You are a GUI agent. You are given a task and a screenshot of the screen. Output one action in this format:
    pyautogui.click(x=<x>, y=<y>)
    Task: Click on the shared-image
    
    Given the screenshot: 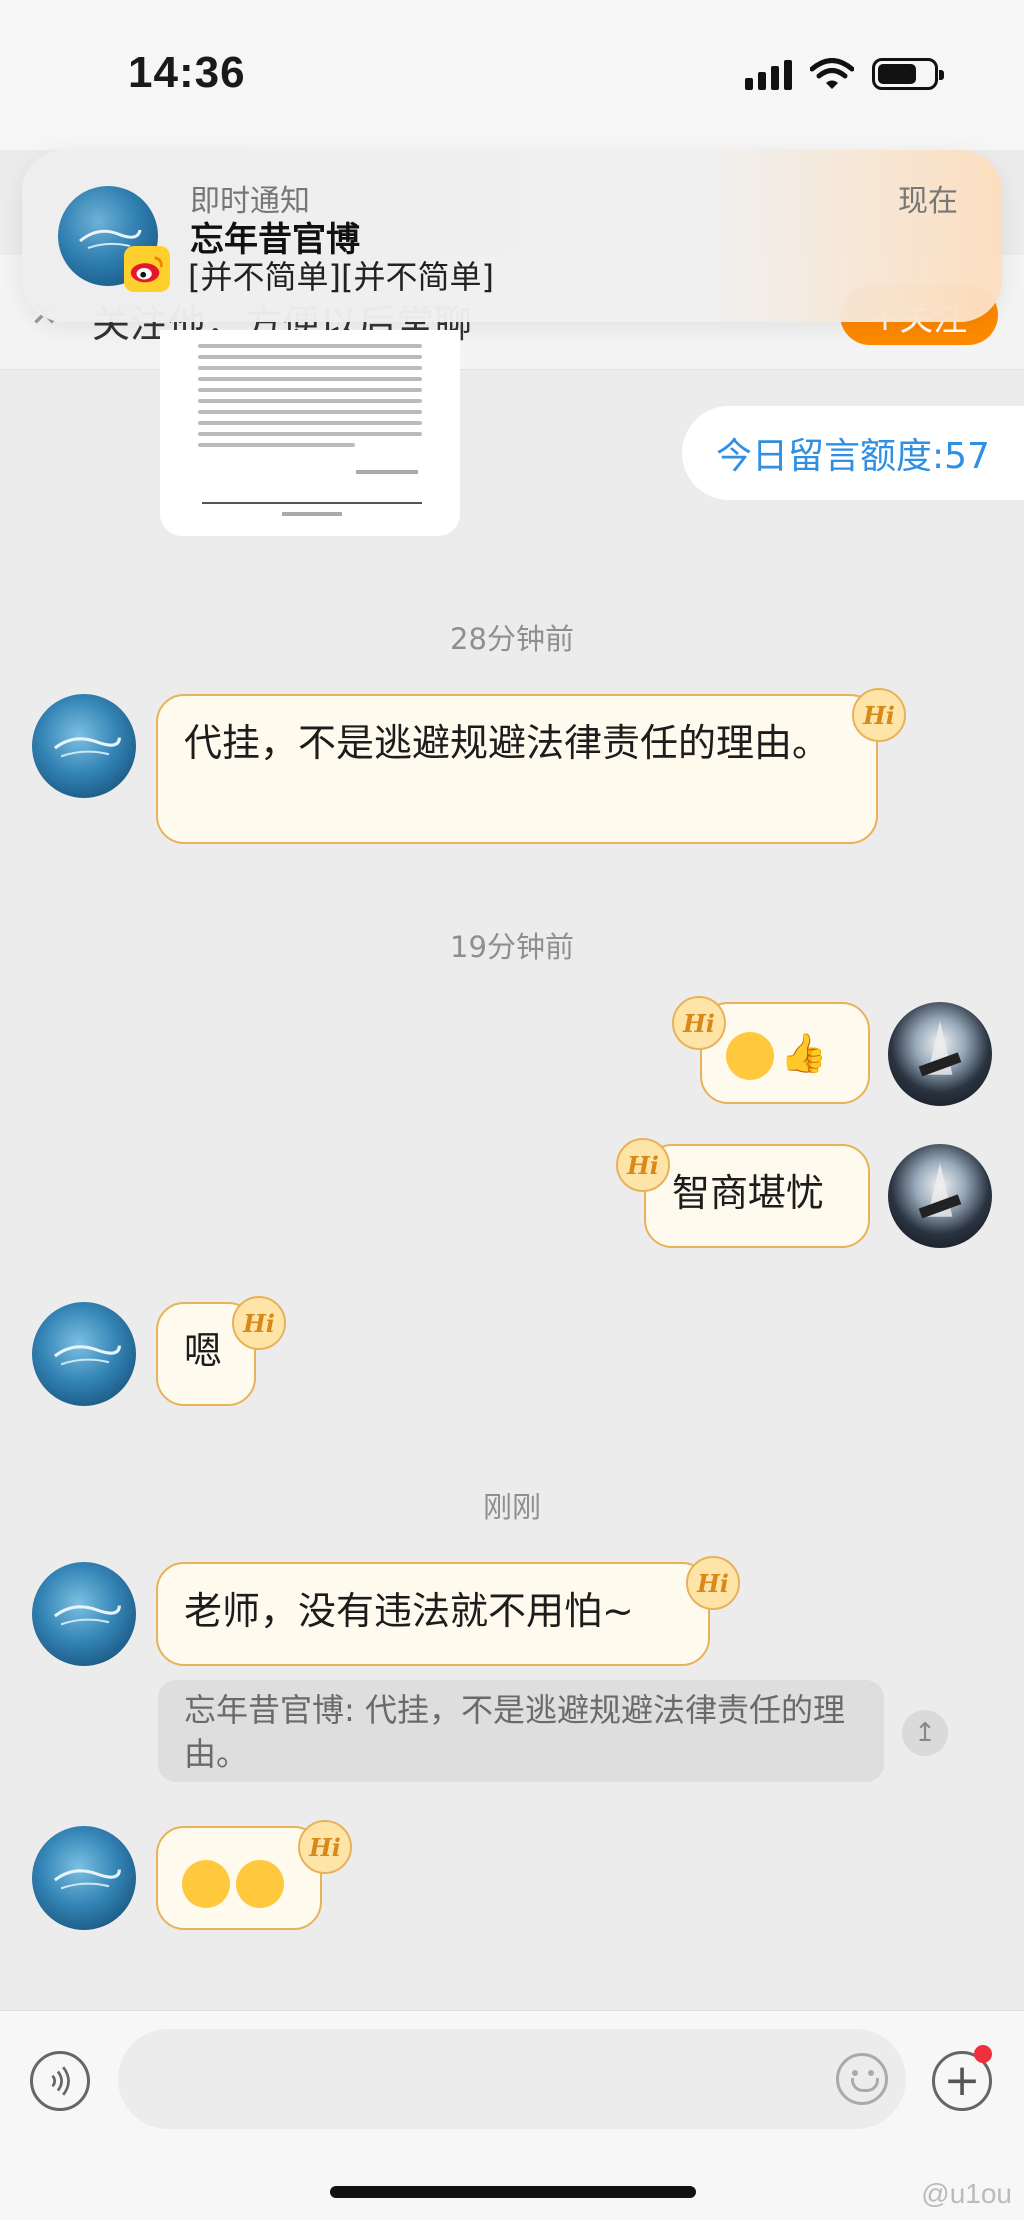 What is the action you would take?
    pyautogui.click(x=310, y=433)
    